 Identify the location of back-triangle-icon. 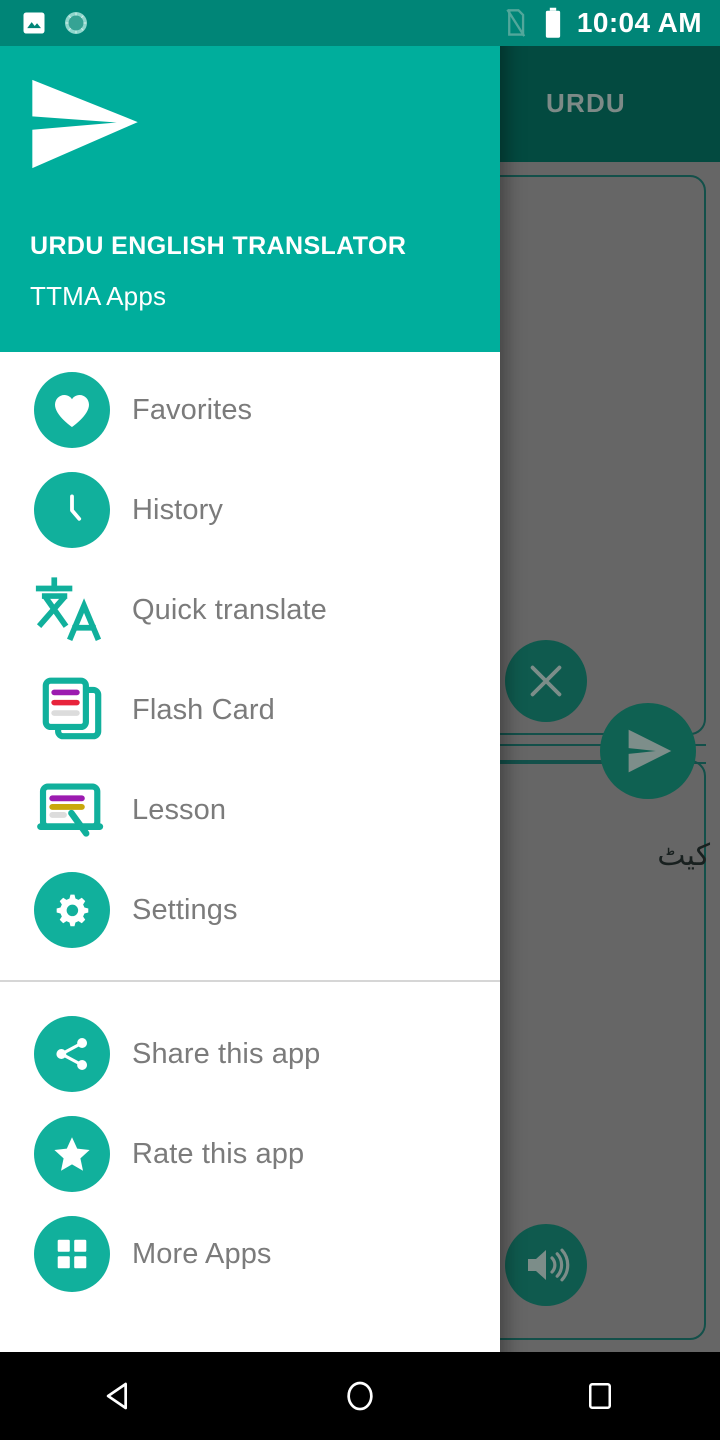
(117, 1396).